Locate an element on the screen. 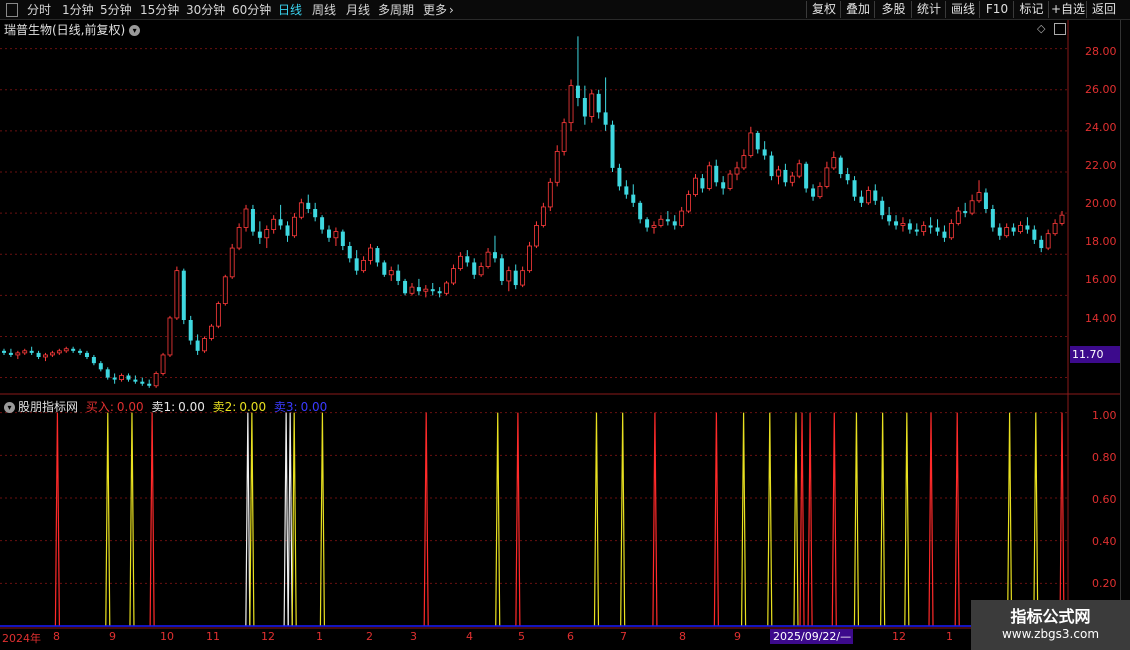  buy-label: 买入: is located at coordinates (99, 407).